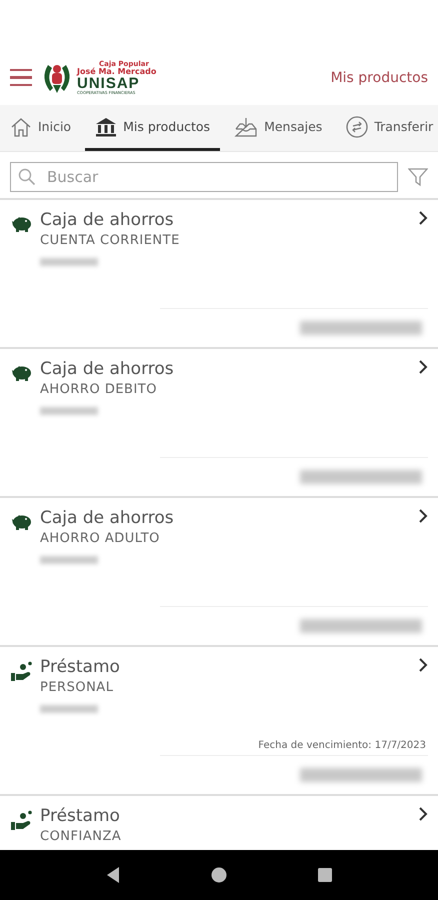 This screenshot has width=438, height=900. Describe the element at coordinates (77, 687) in the screenshot. I see `product-type: PERSONAL` at that location.